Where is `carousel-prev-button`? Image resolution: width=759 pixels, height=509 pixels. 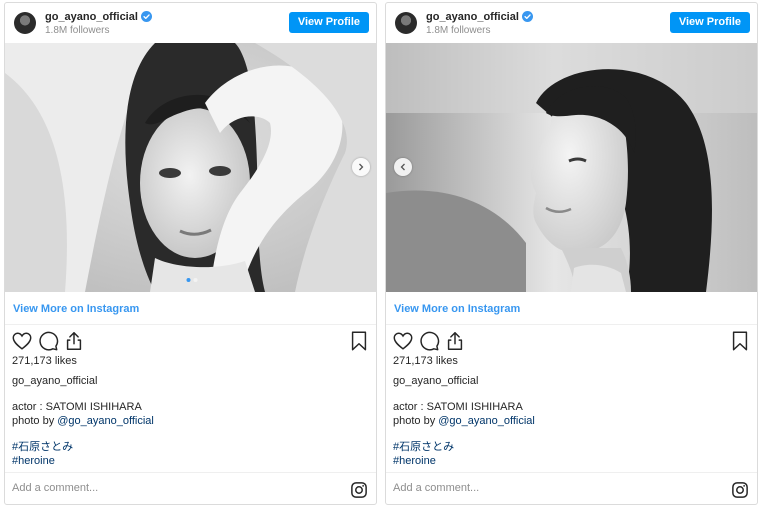
carousel-prev-button is located at coordinates (403, 167).